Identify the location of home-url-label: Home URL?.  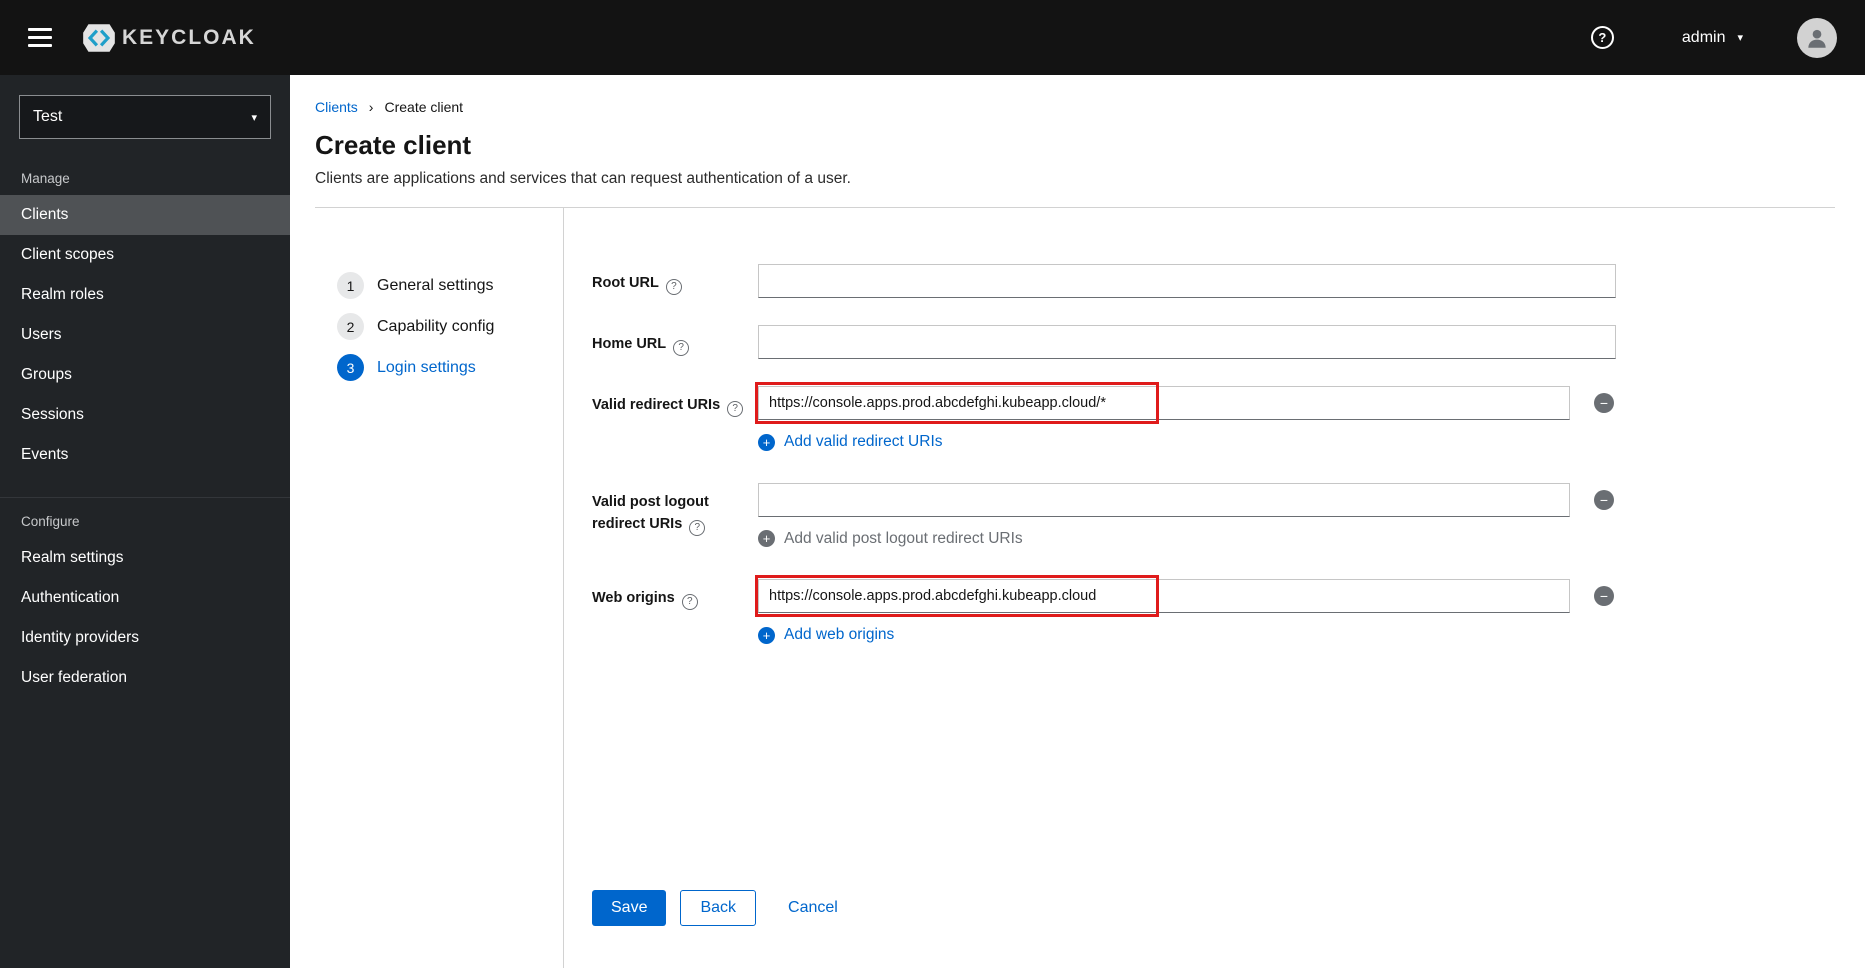
(675, 342).